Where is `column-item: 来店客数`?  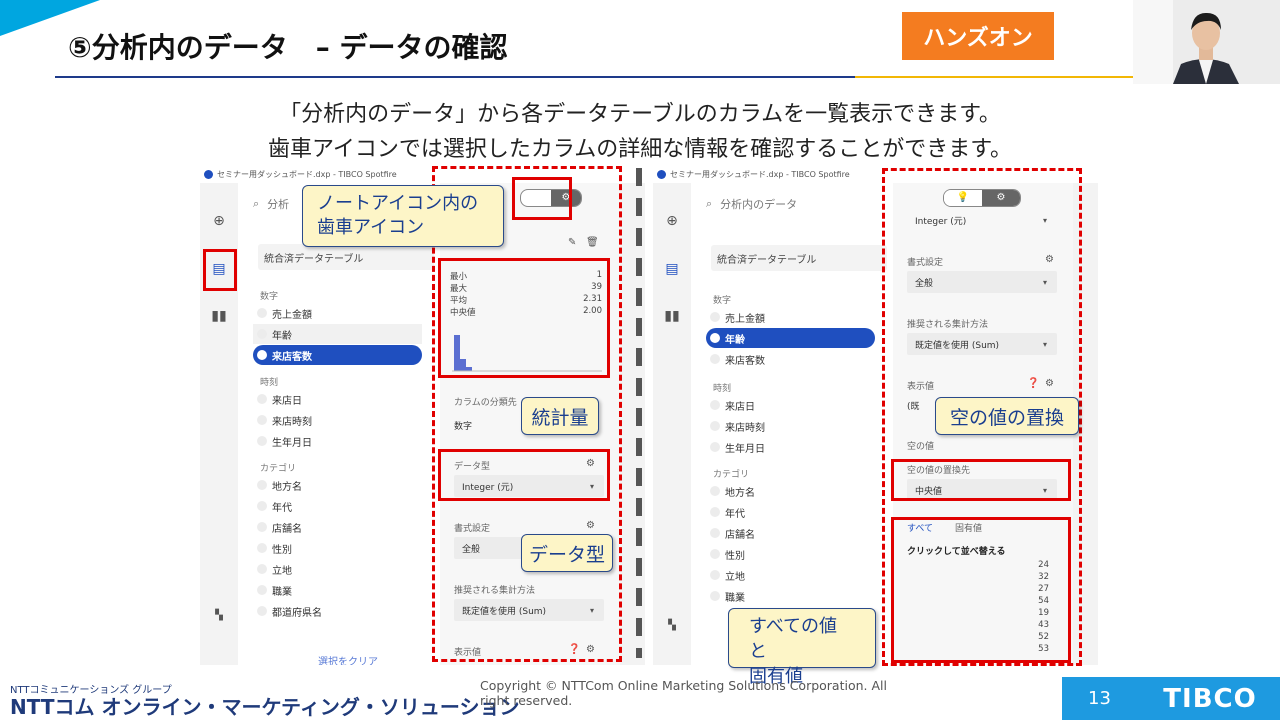
column-item: 来店客数 is located at coordinates (790, 359).